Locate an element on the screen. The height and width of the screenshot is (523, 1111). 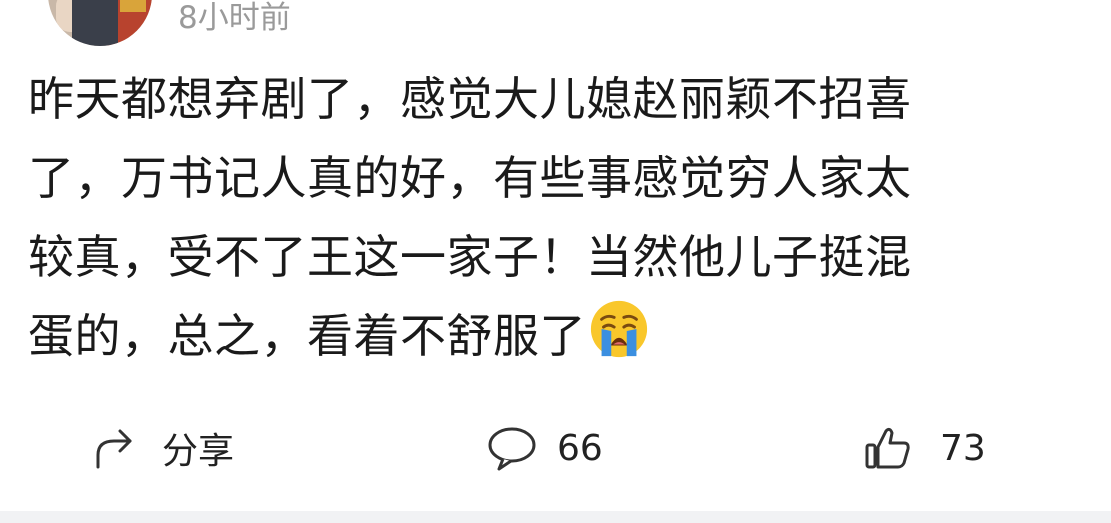
share-label: 分享 is located at coordinates (198, 451).